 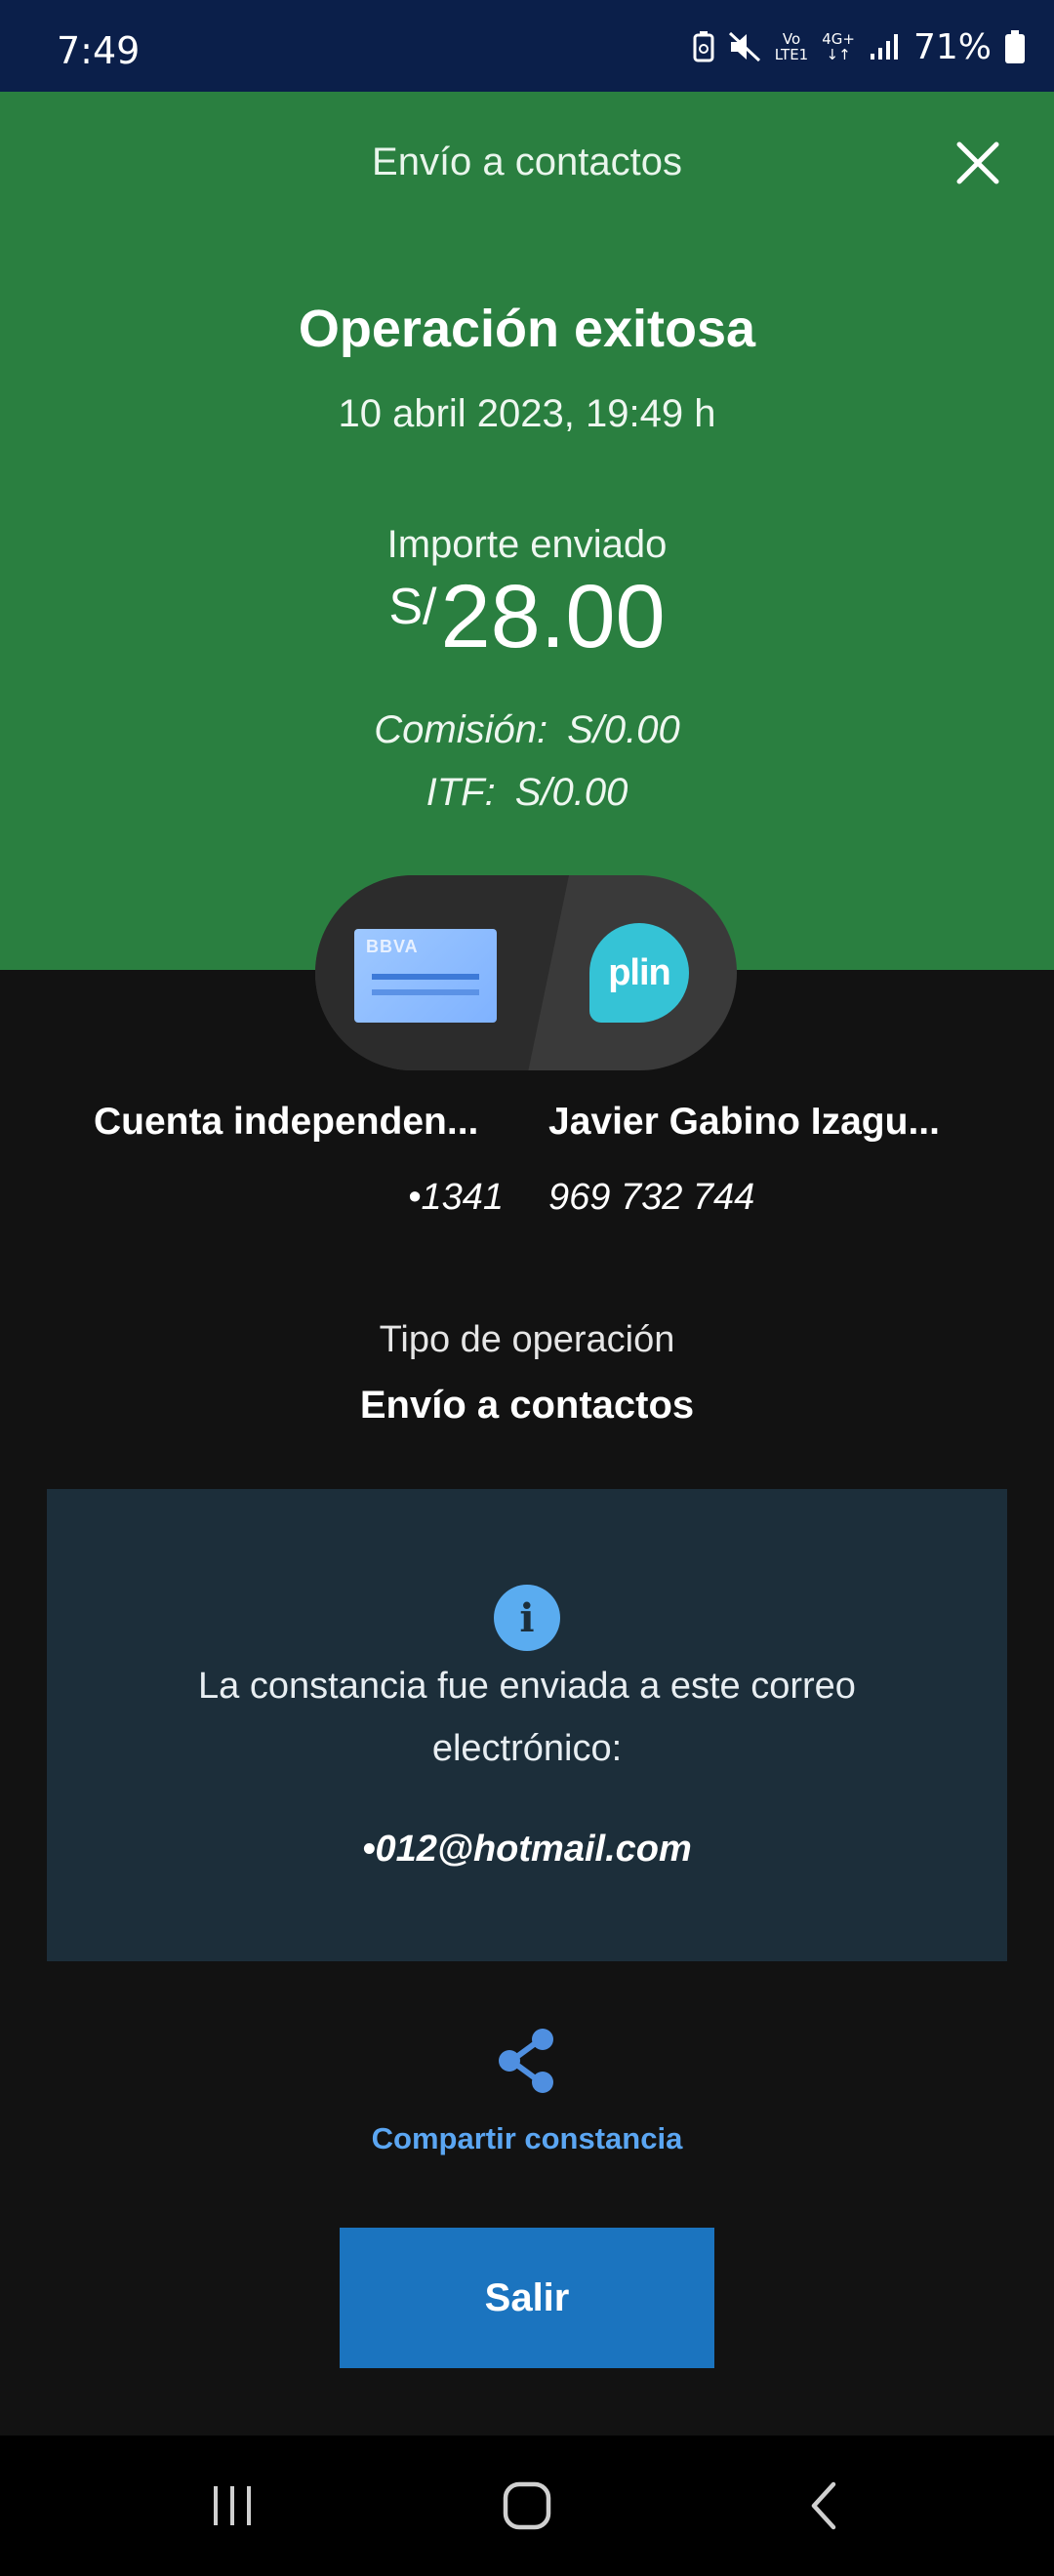 What do you see at coordinates (425, 976) in the screenshot?
I see `bbva-card-icon: BBVA` at bounding box center [425, 976].